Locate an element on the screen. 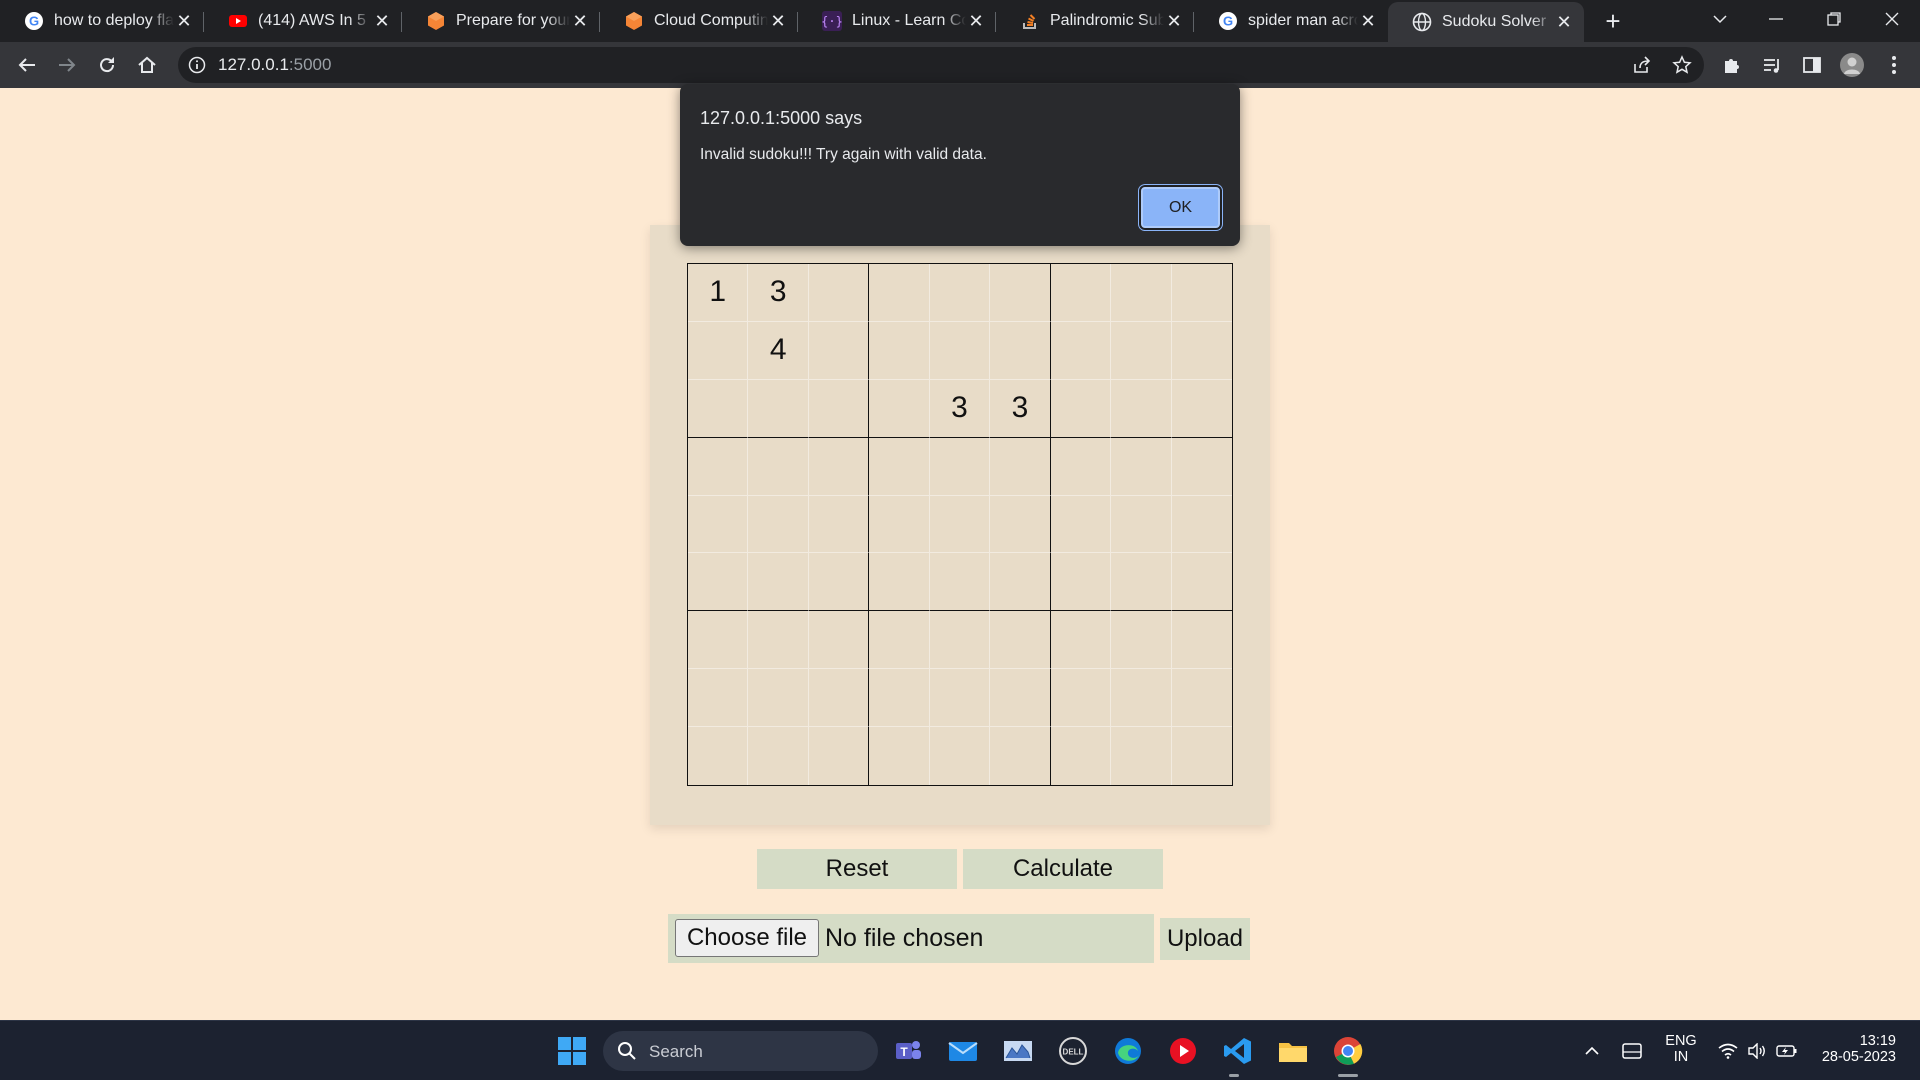 The height and width of the screenshot is (1080, 1920). sudoku-cell-r1c9 is located at coordinates (1201, 293).